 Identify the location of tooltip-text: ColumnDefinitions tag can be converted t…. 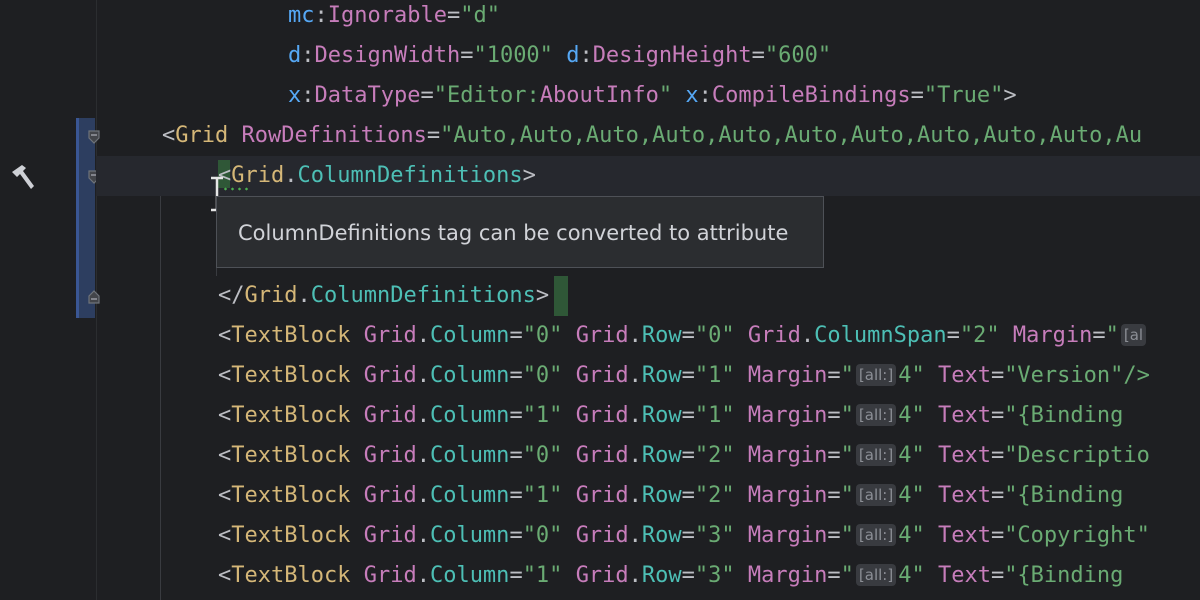
(513, 233).